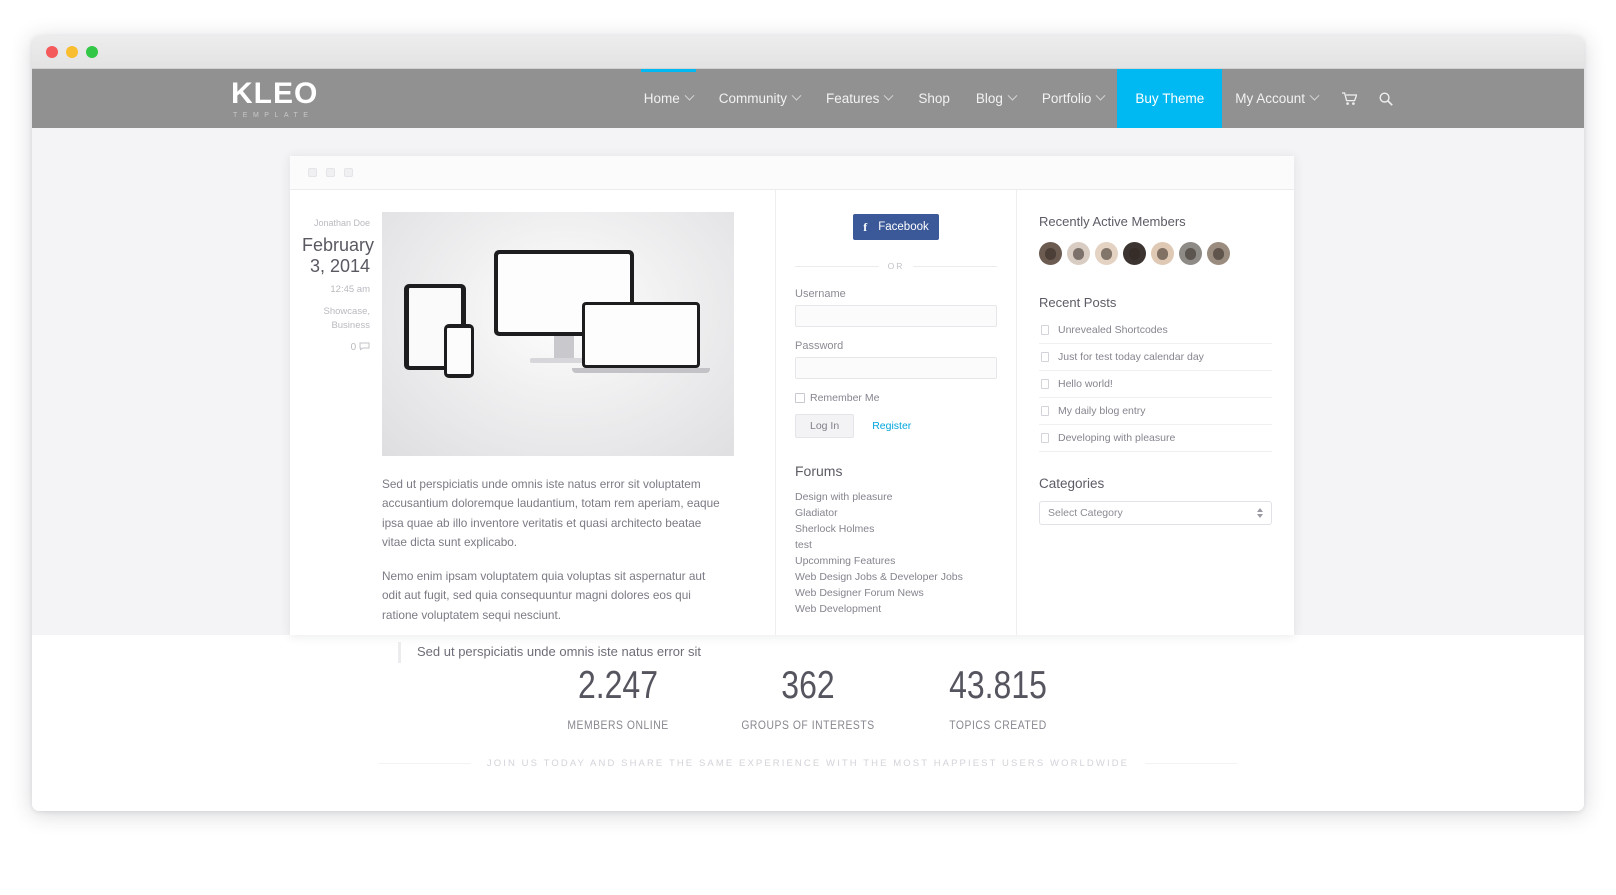 Image resolution: width=1616 pixels, height=895 pixels. What do you see at coordinates (998, 685) in the screenshot?
I see `stat-number: 43.815` at bounding box center [998, 685].